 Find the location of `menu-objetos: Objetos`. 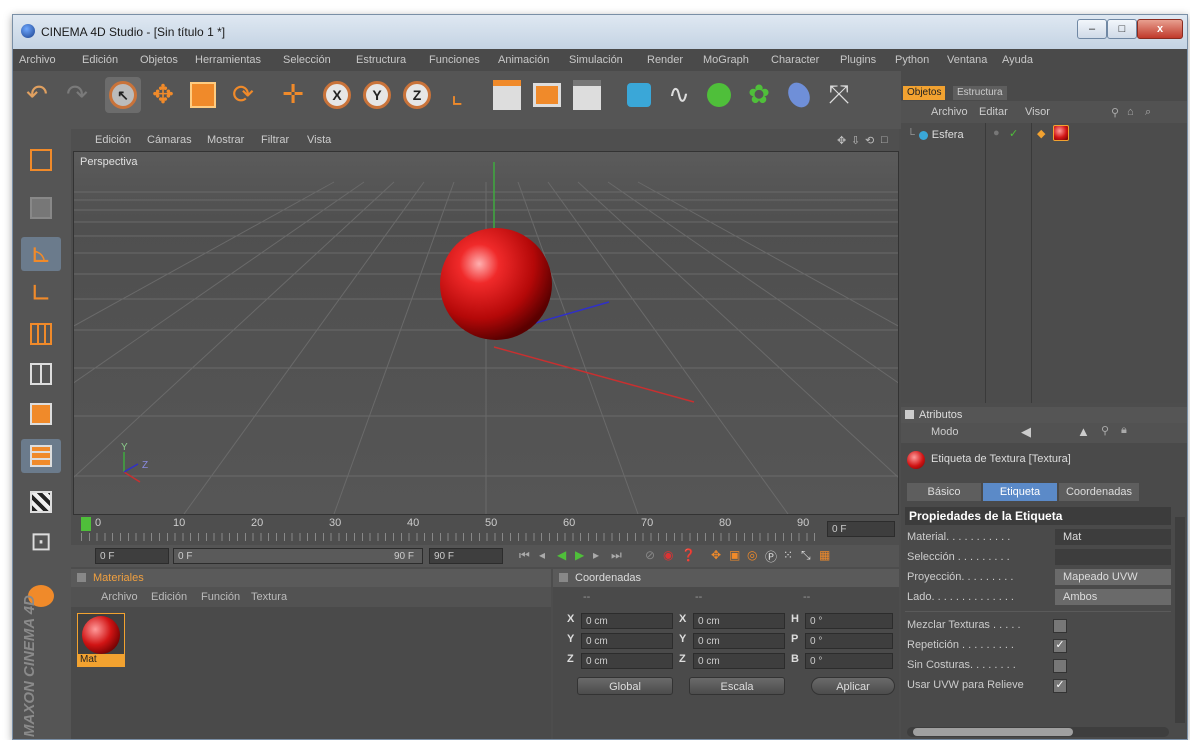

menu-objetos: Objetos is located at coordinates (159, 60).